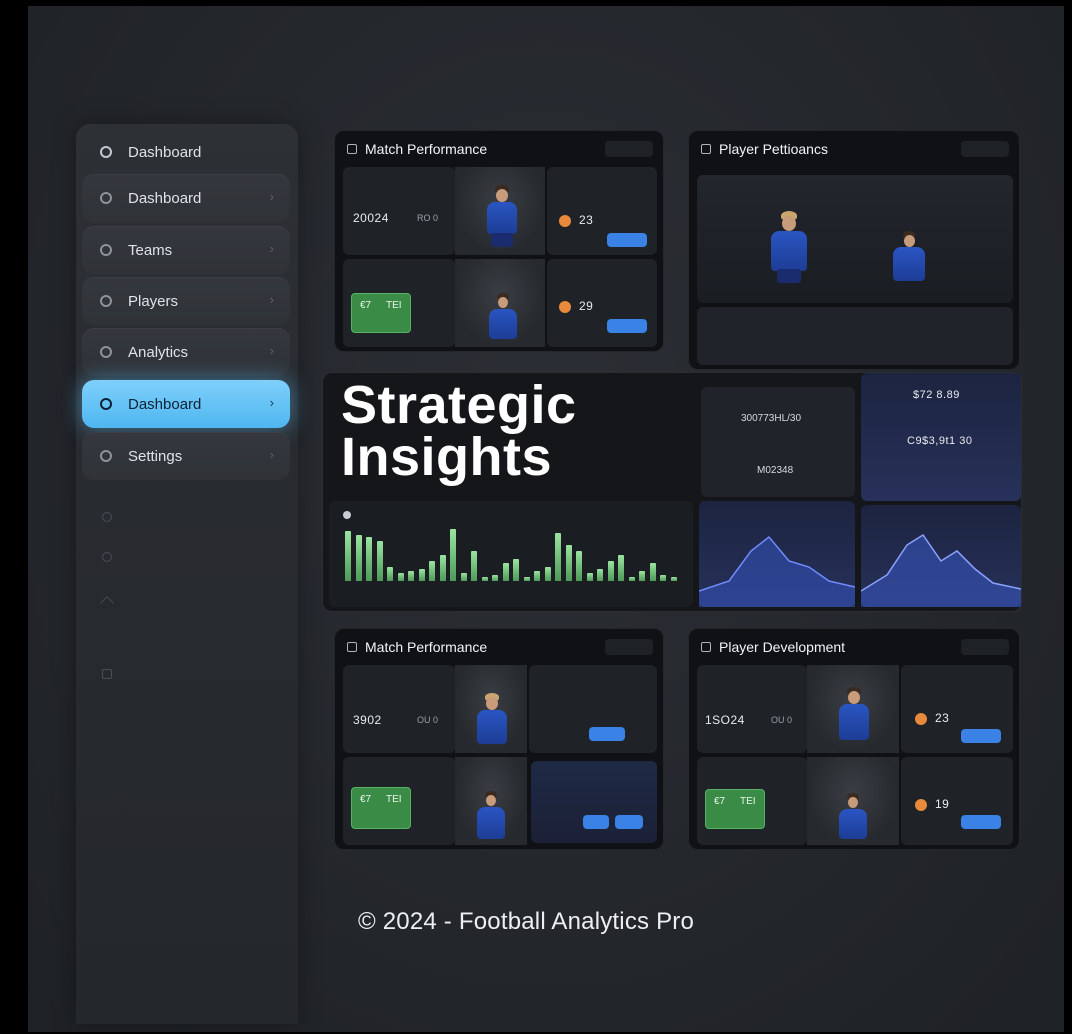  Describe the element at coordinates (366, 799) in the screenshot. I see `score-value: €7` at that location.